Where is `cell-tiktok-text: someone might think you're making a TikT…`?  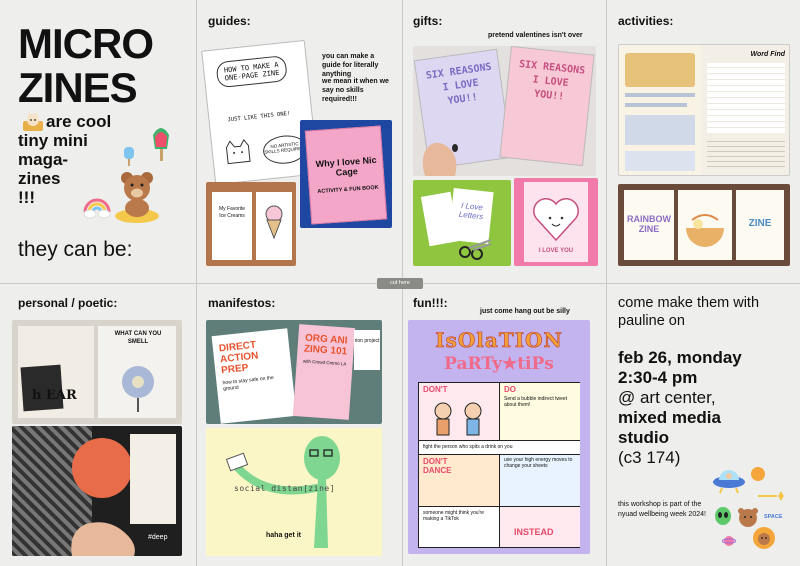 cell-tiktok-text: someone might think you're making a TikT… is located at coordinates (453, 516).